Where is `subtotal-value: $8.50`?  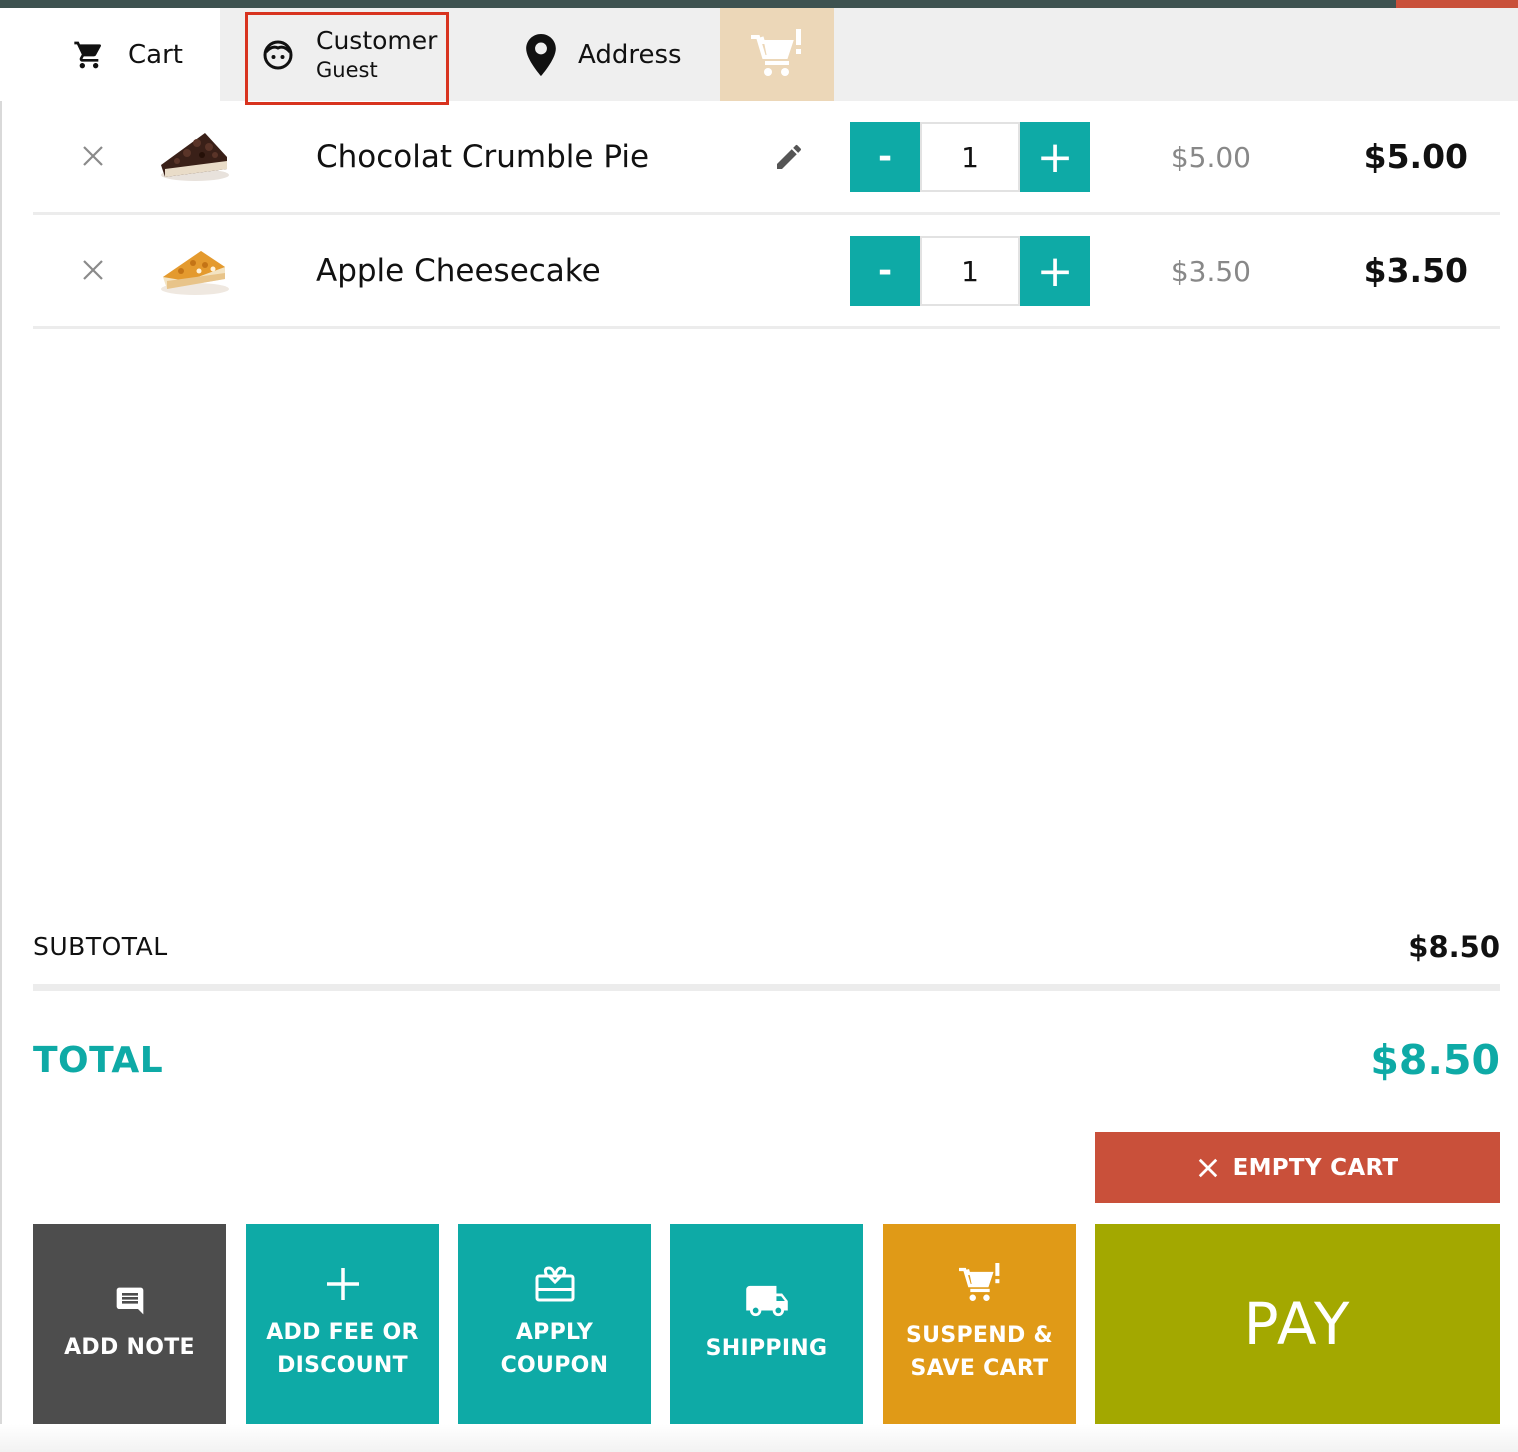 subtotal-value: $8.50 is located at coordinates (1454, 947).